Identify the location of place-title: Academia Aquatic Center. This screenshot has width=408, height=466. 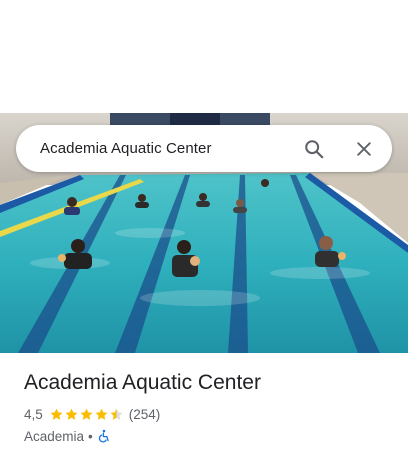
(142, 383).